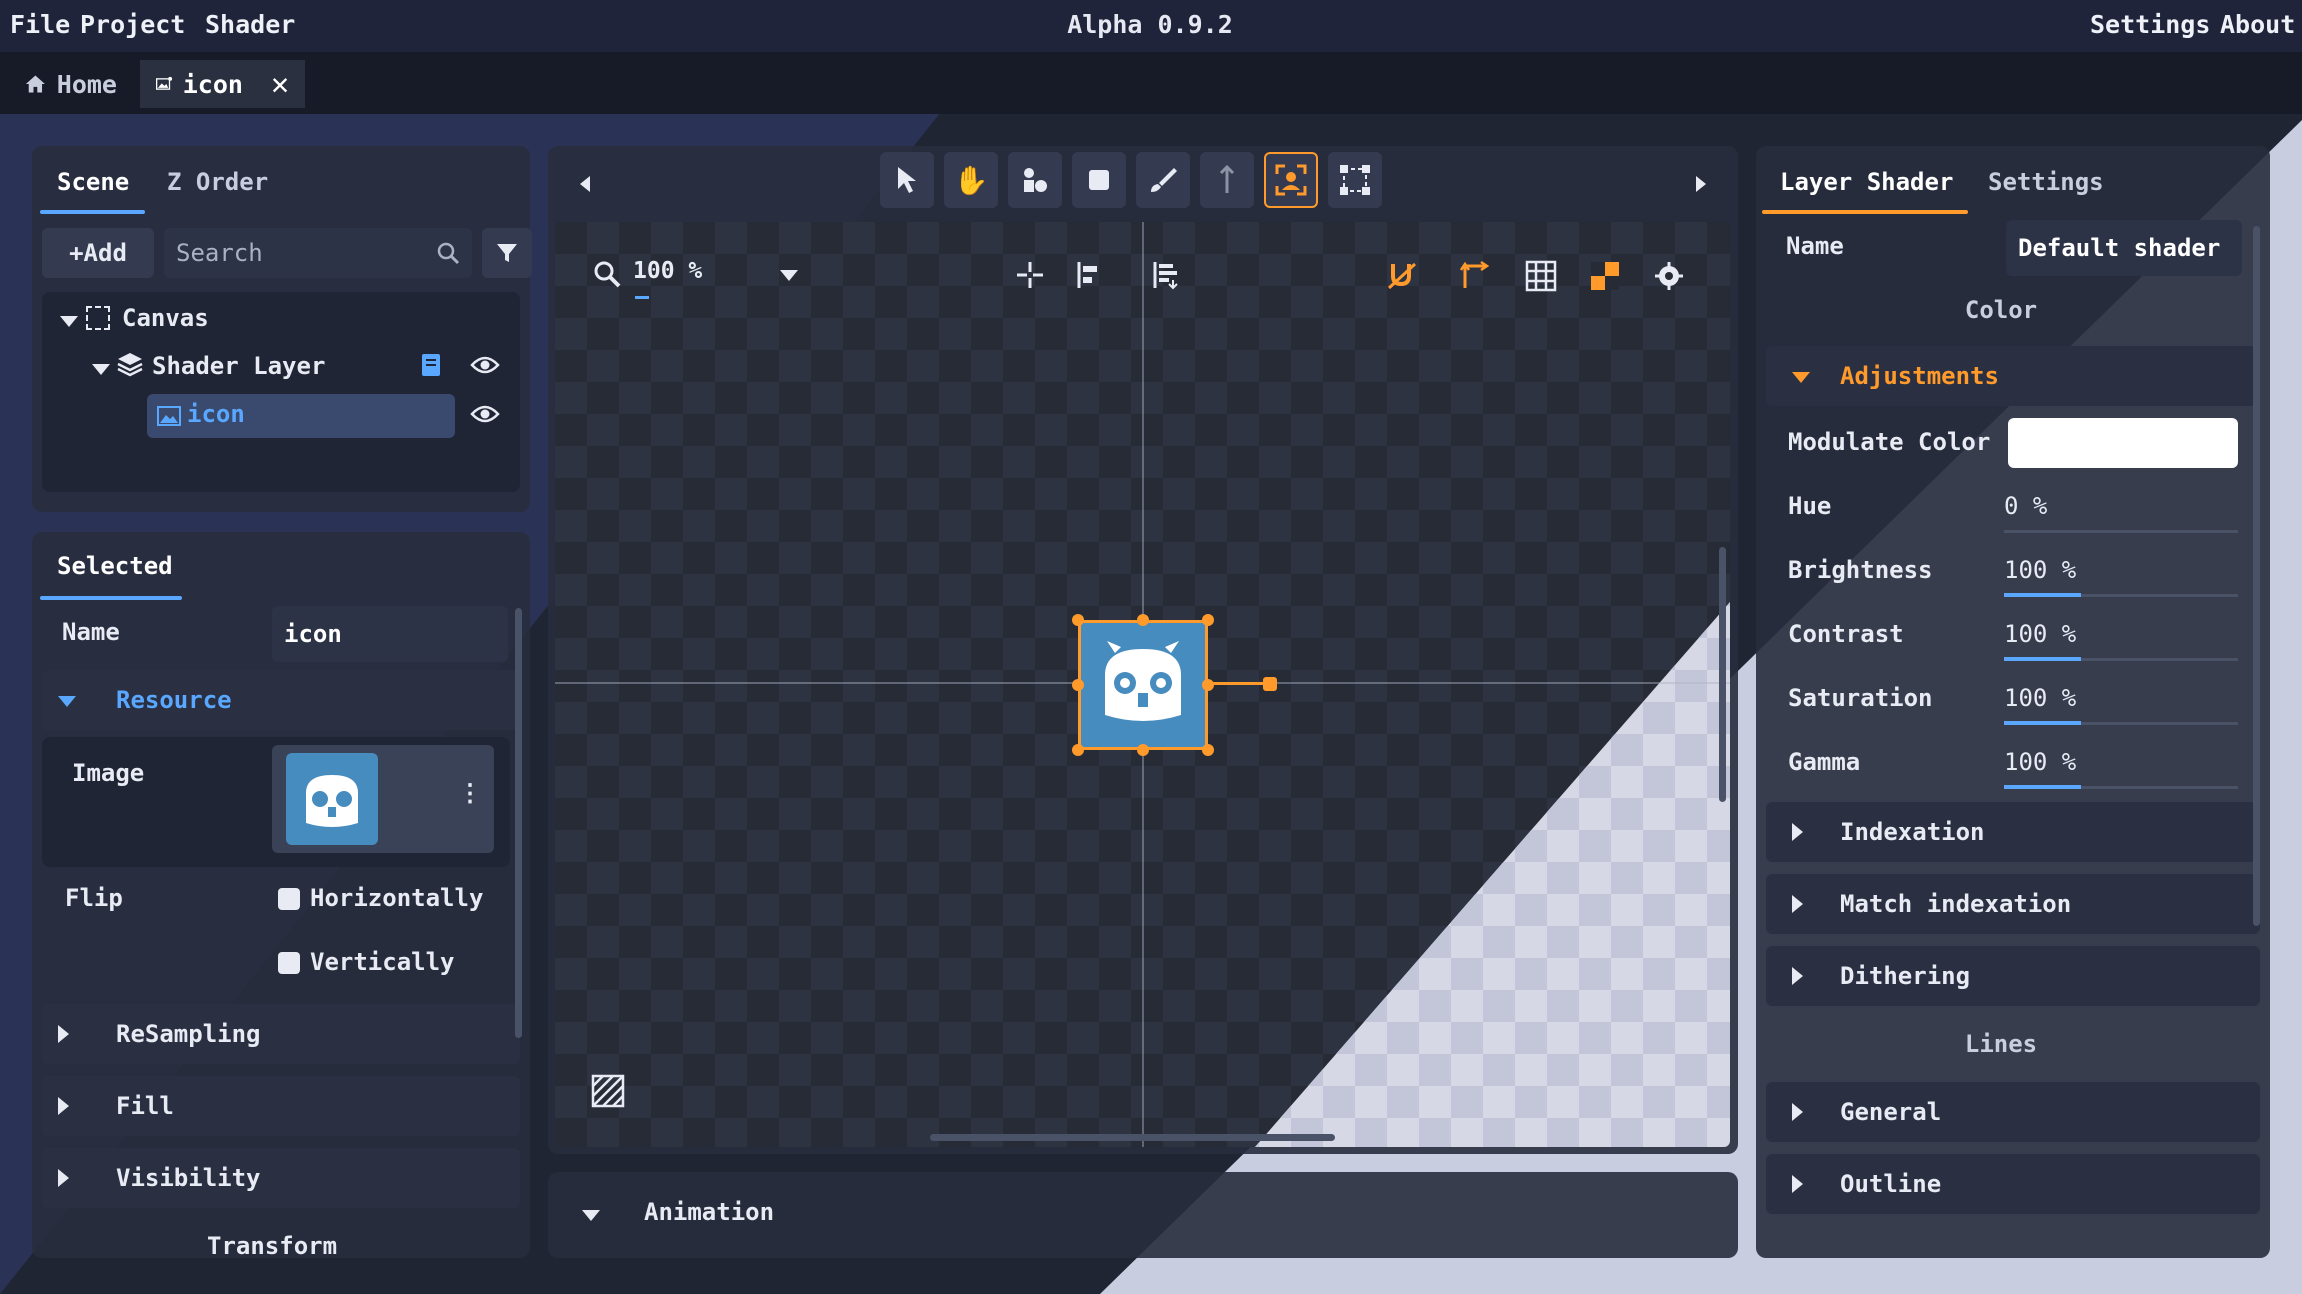  I want to click on tree-shader-layer: Shader Layer, so click(238, 366).